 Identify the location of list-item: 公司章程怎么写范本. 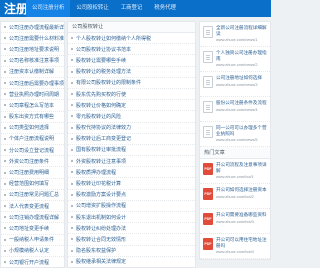
(32, 106).